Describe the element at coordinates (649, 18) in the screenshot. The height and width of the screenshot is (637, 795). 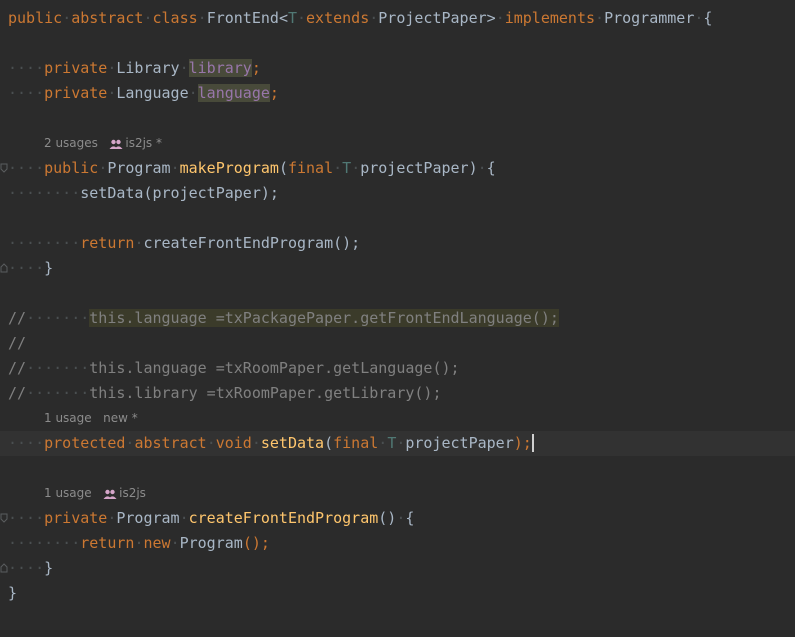
I see `interface-name: Programmer` at that location.